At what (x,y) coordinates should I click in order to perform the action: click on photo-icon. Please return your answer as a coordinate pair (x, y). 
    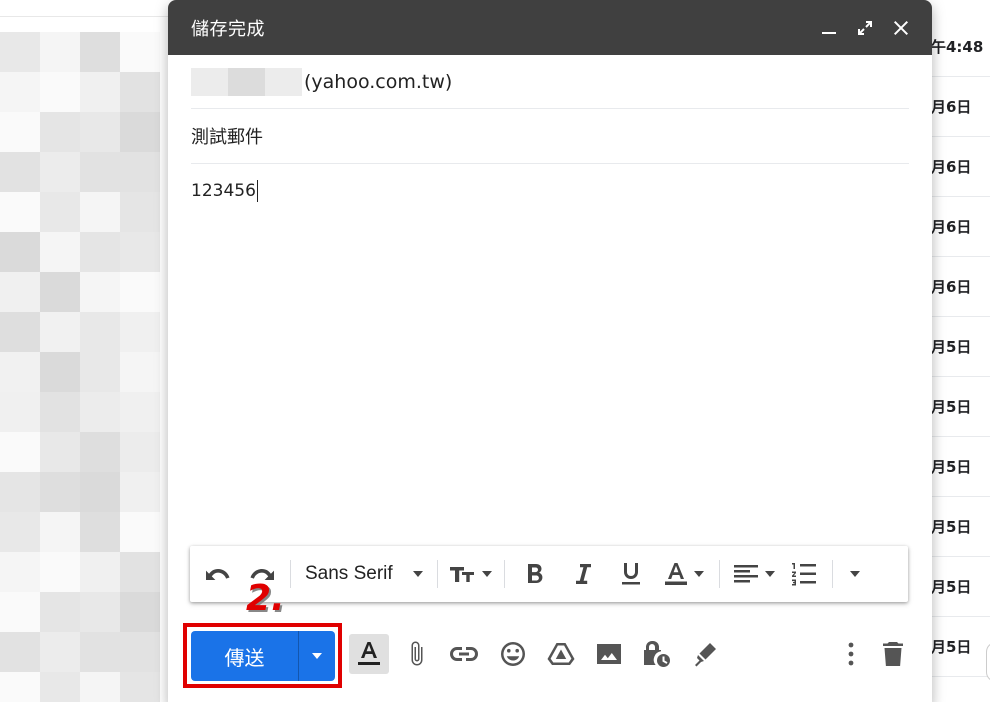
    Looking at the image, I should click on (609, 654).